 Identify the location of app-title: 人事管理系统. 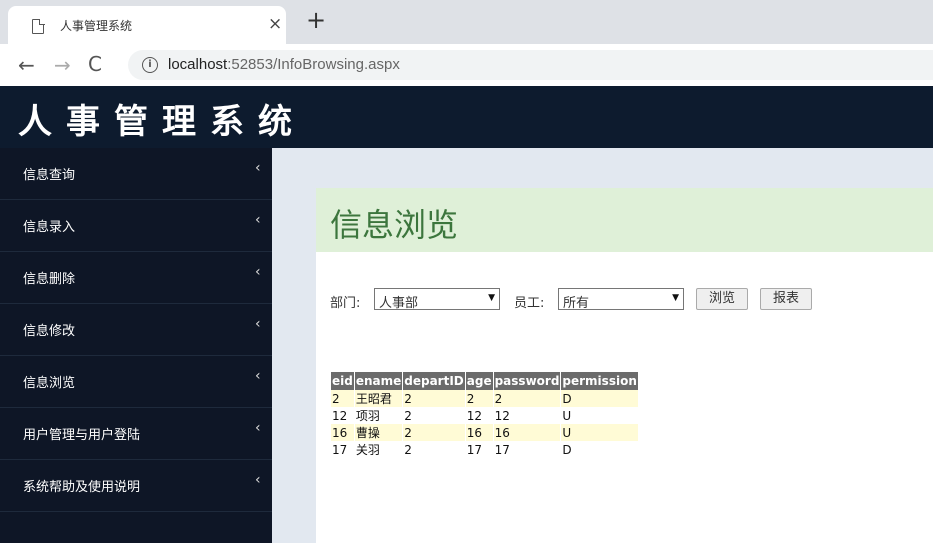
(162, 122).